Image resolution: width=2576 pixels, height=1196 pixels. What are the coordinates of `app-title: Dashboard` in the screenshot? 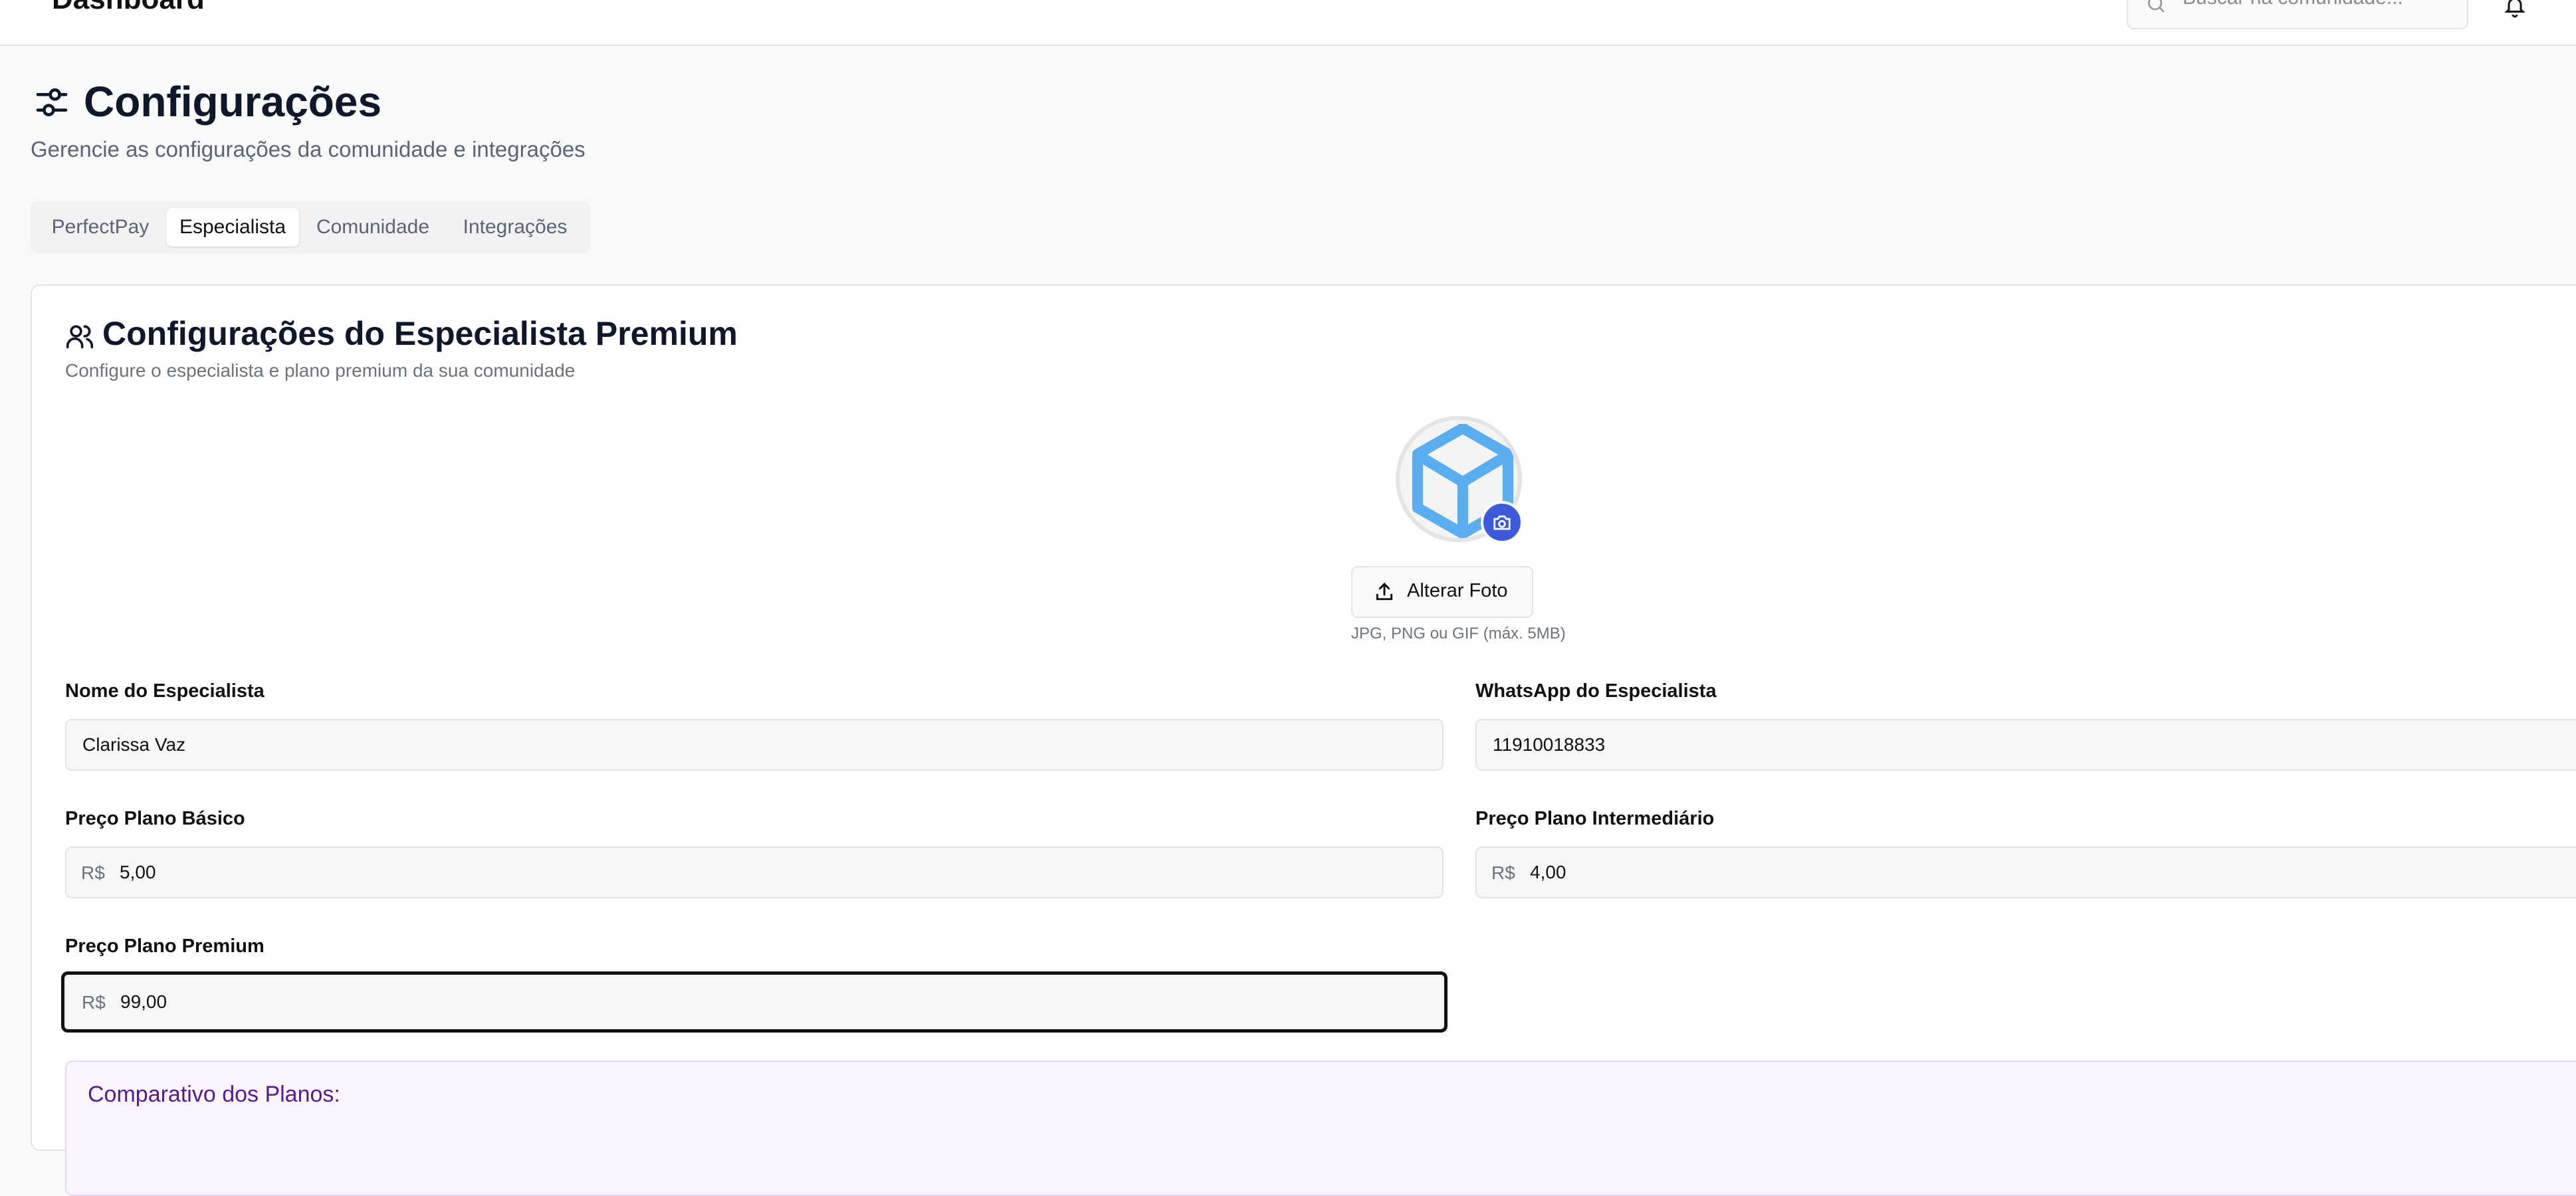 It's located at (128, 8).